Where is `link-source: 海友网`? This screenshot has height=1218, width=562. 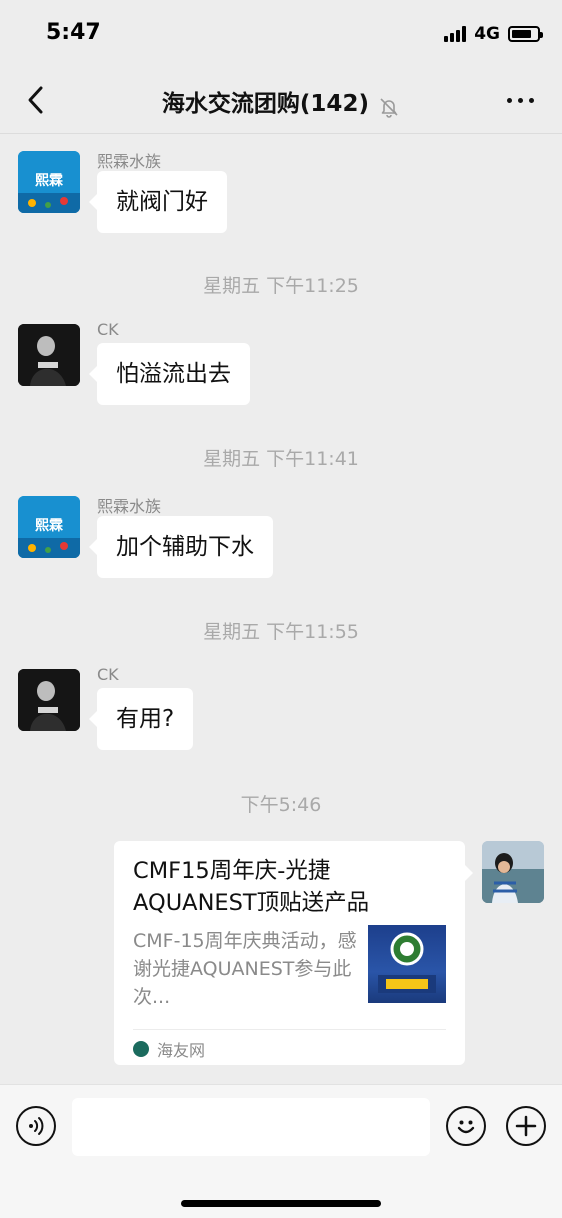 link-source: 海友网 is located at coordinates (169, 1049).